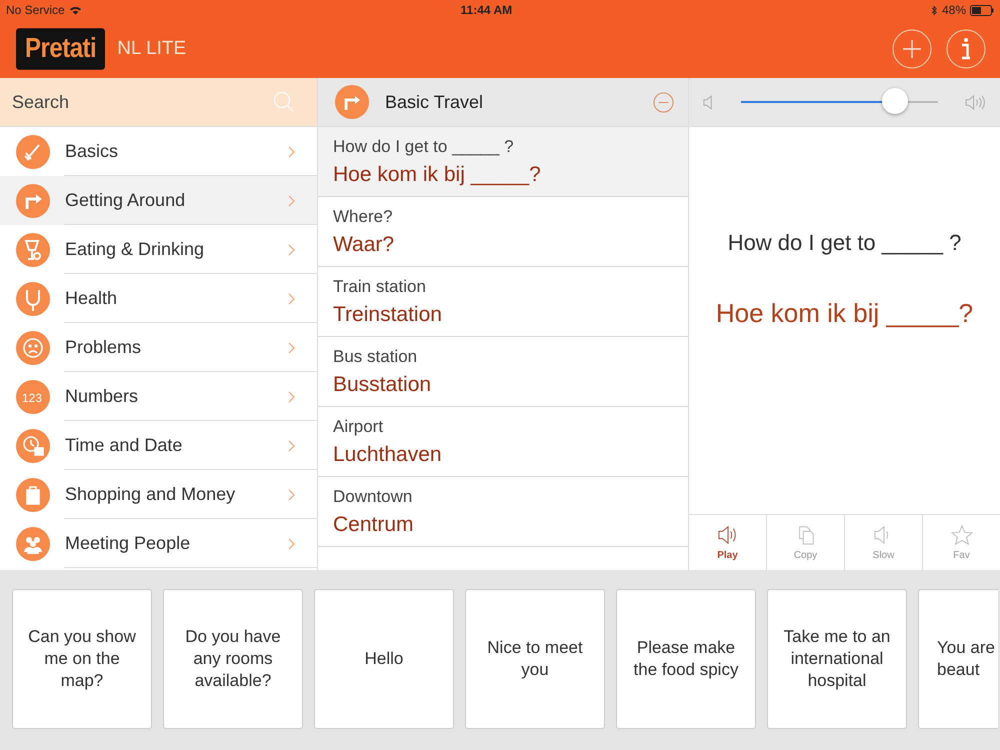  Describe the element at coordinates (33, 445) in the screenshot. I see `clock-icon` at that location.